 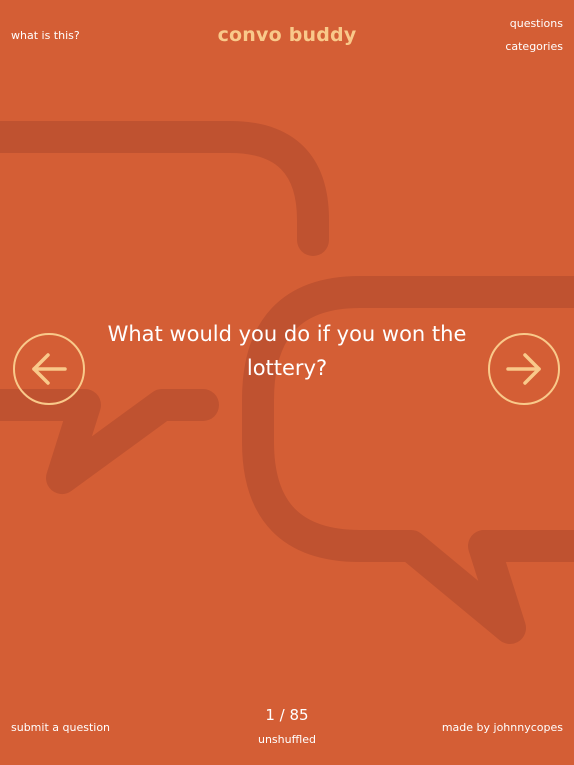 I want to click on shuffle-toggle: unshuffled, so click(x=287, y=739).